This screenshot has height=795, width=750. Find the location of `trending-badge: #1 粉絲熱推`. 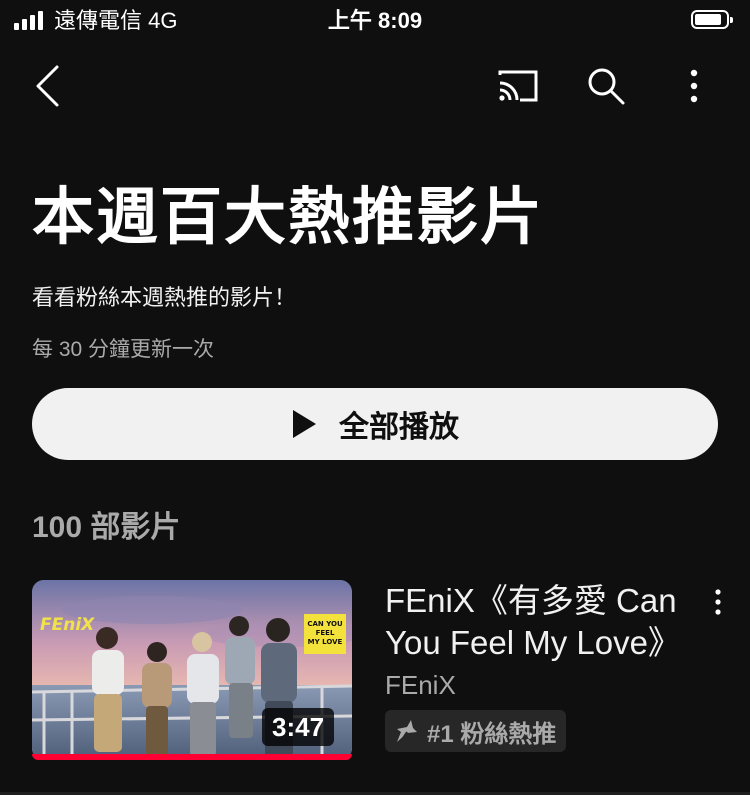

trending-badge: #1 粉絲熱推 is located at coordinates (476, 731).